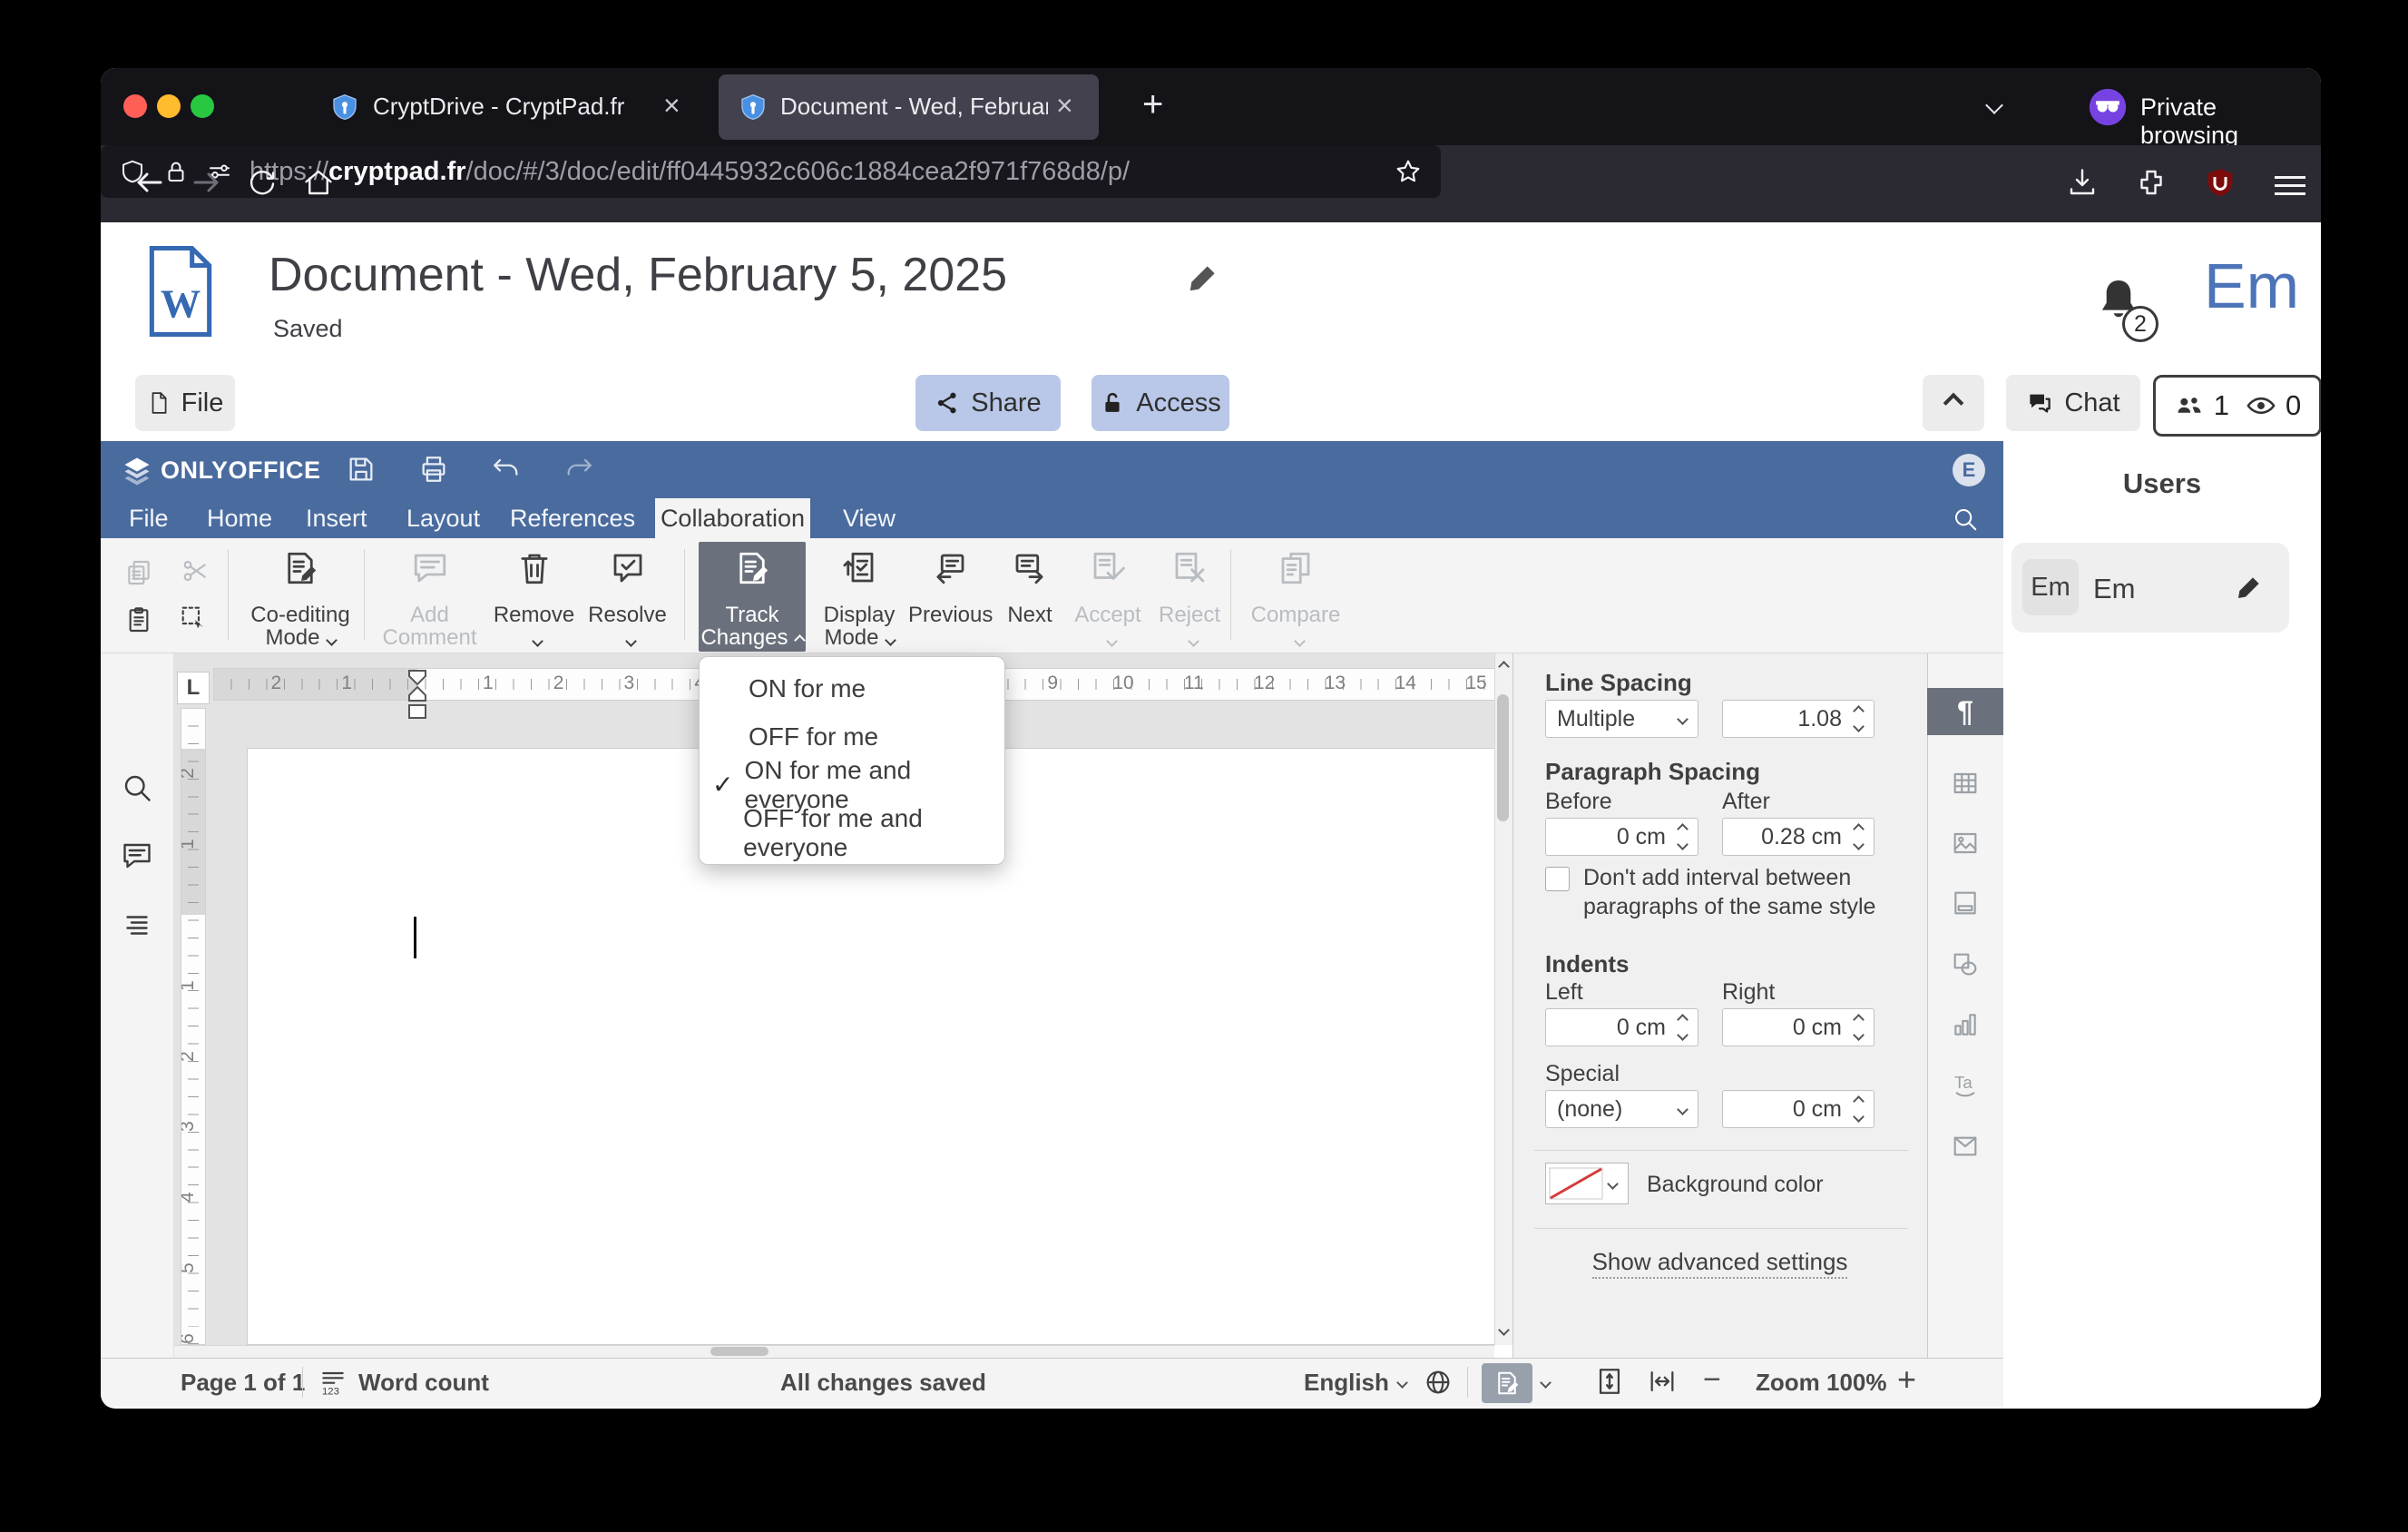  What do you see at coordinates (203, 106) in the screenshot?
I see `maximize-window-button` at bounding box center [203, 106].